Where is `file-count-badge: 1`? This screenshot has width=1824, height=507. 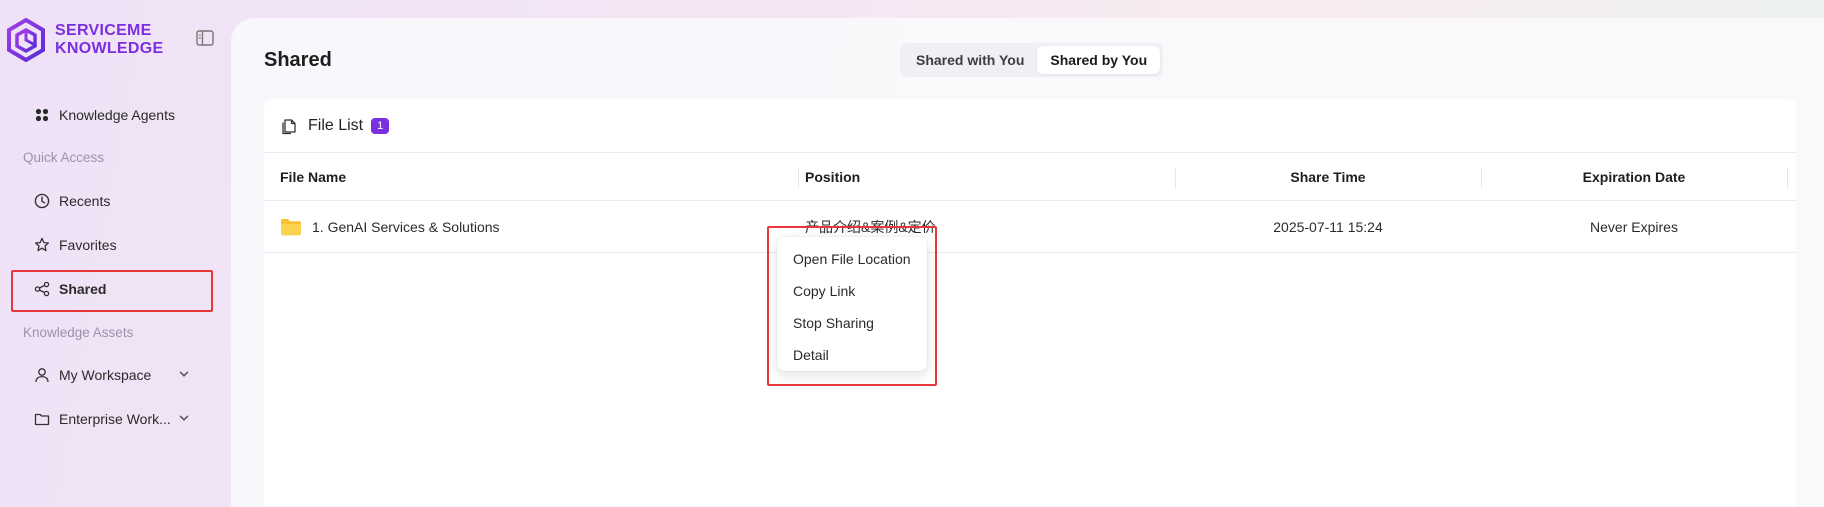 file-count-badge: 1 is located at coordinates (380, 125).